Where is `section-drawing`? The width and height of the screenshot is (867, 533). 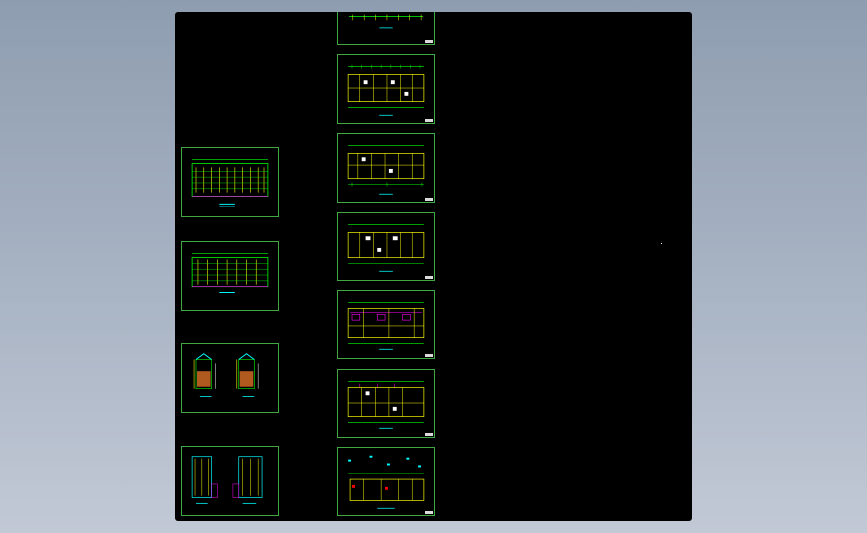 section-drawing is located at coordinates (226, 375).